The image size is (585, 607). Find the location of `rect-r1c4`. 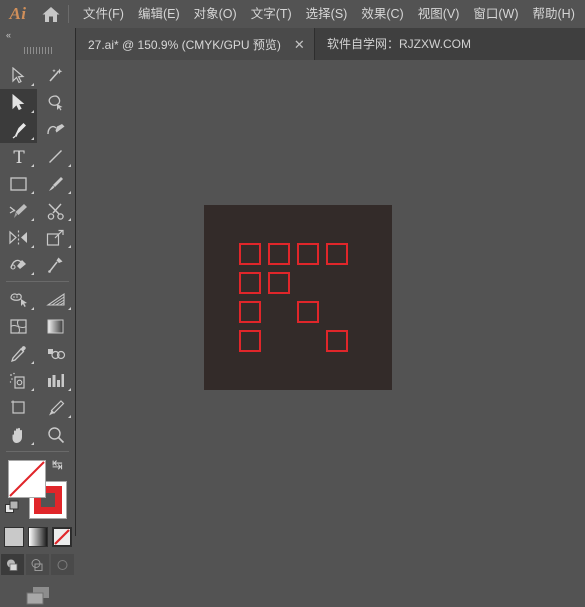

rect-r1c4 is located at coordinates (337, 254).